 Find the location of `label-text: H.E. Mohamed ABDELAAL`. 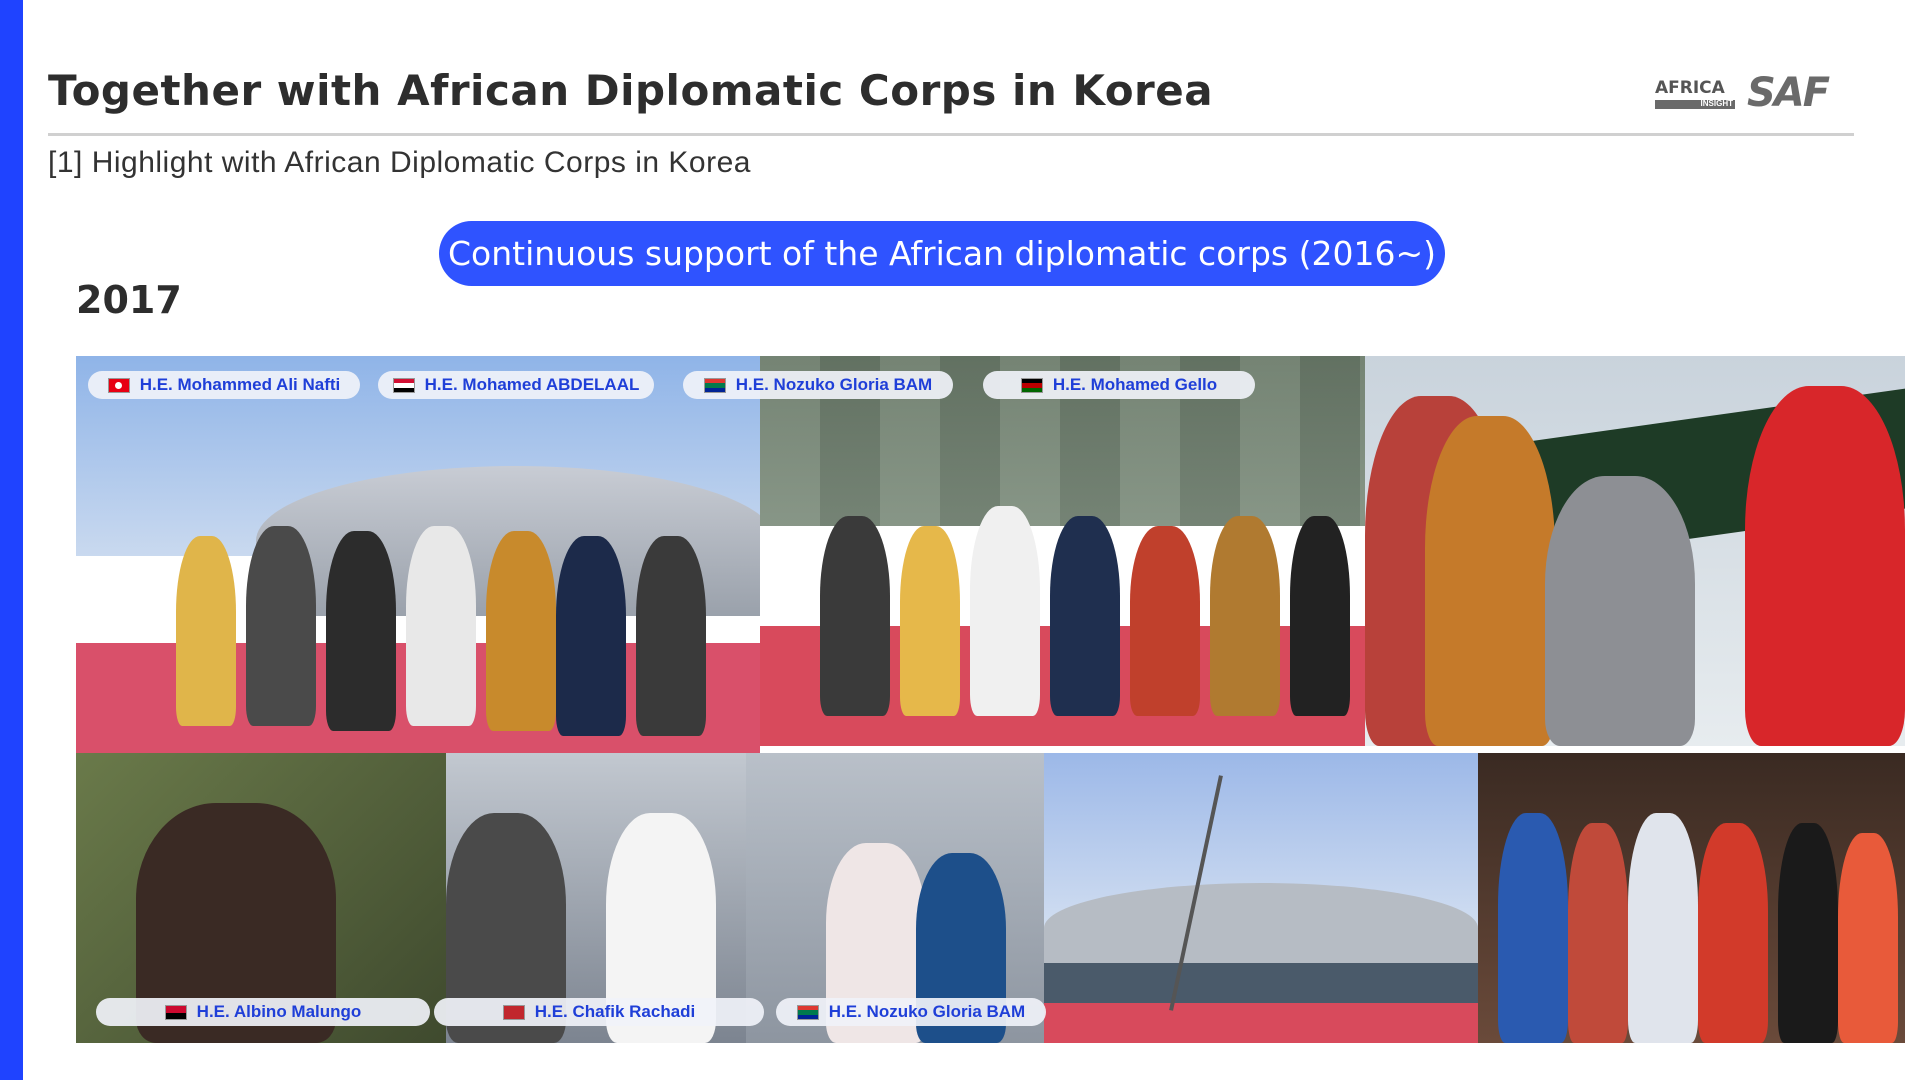

label-text: H.E. Mohamed ABDELAAL is located at coordinates (532, 384).